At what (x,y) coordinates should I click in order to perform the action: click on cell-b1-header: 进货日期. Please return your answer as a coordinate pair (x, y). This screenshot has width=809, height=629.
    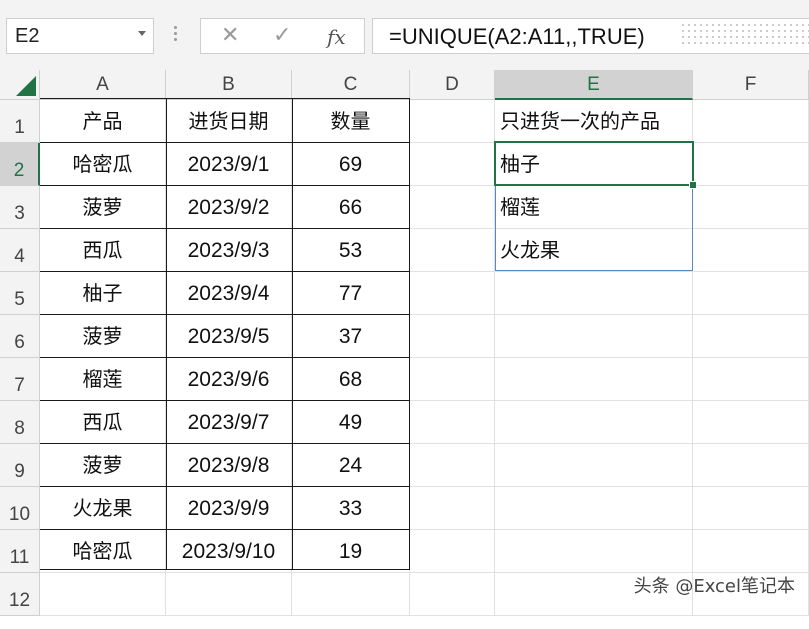
    Looking at the image, I should click on (229, 121).